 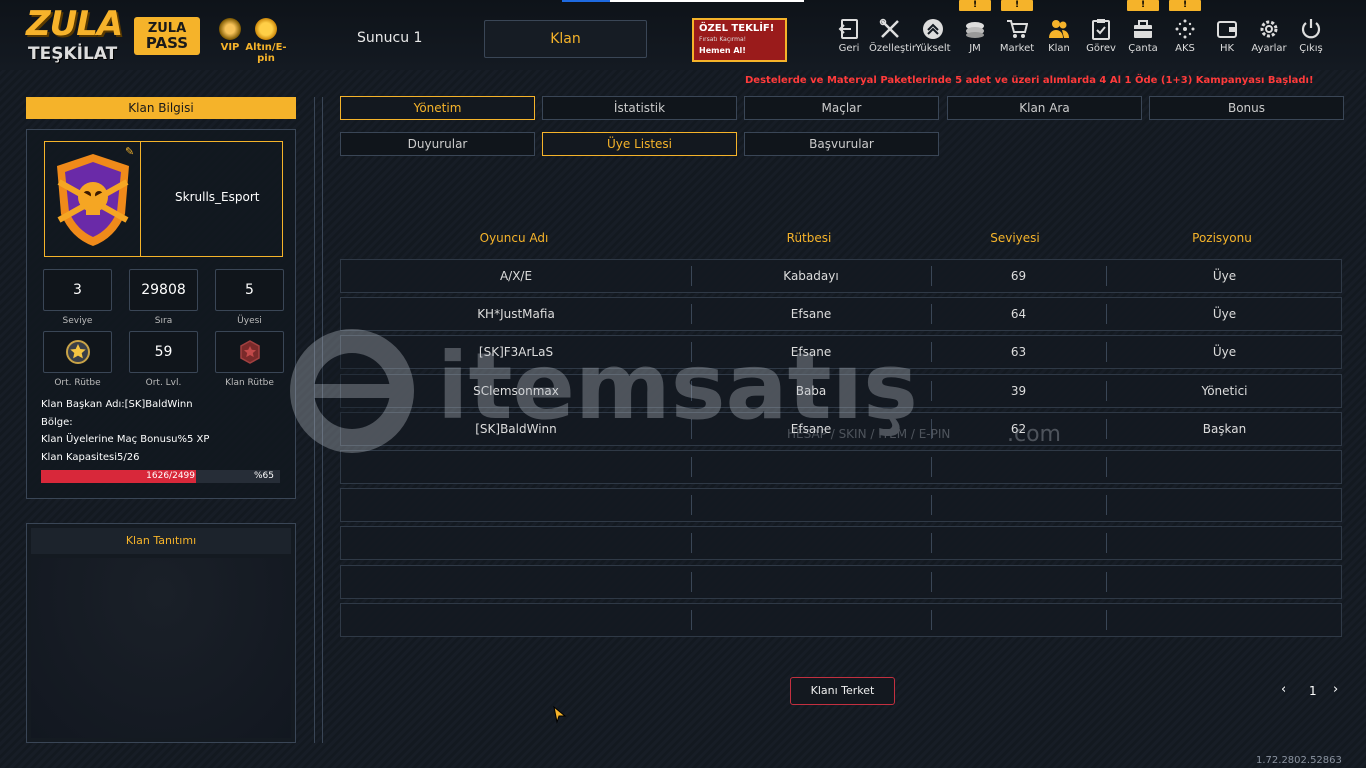 What do you see at coordinates (1224, 543) in the screenshot?
I see `position-cell` at bounding box center [1224, 543].